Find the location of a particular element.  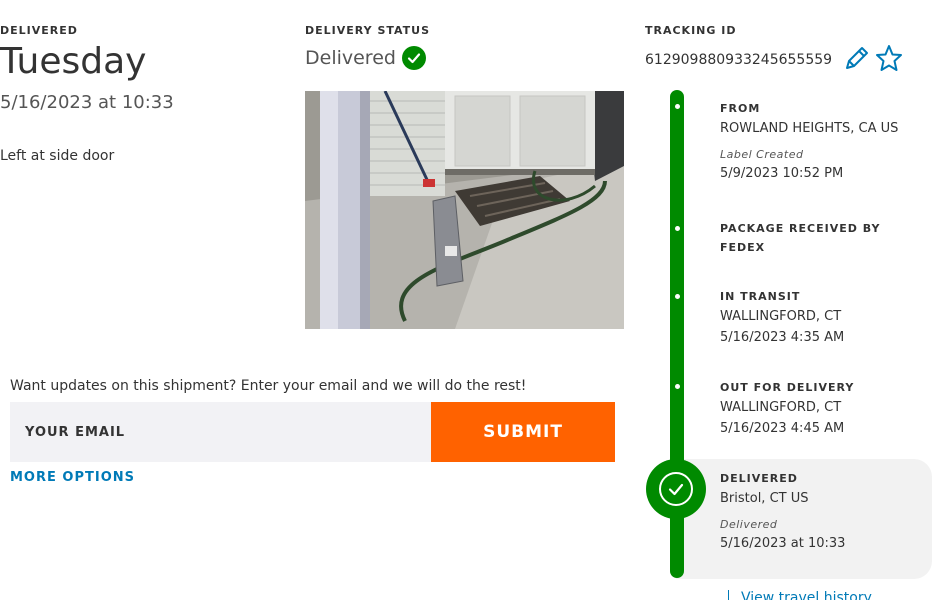

tracking-number: 612909880933245655559 is located at coordinates (739, 60).